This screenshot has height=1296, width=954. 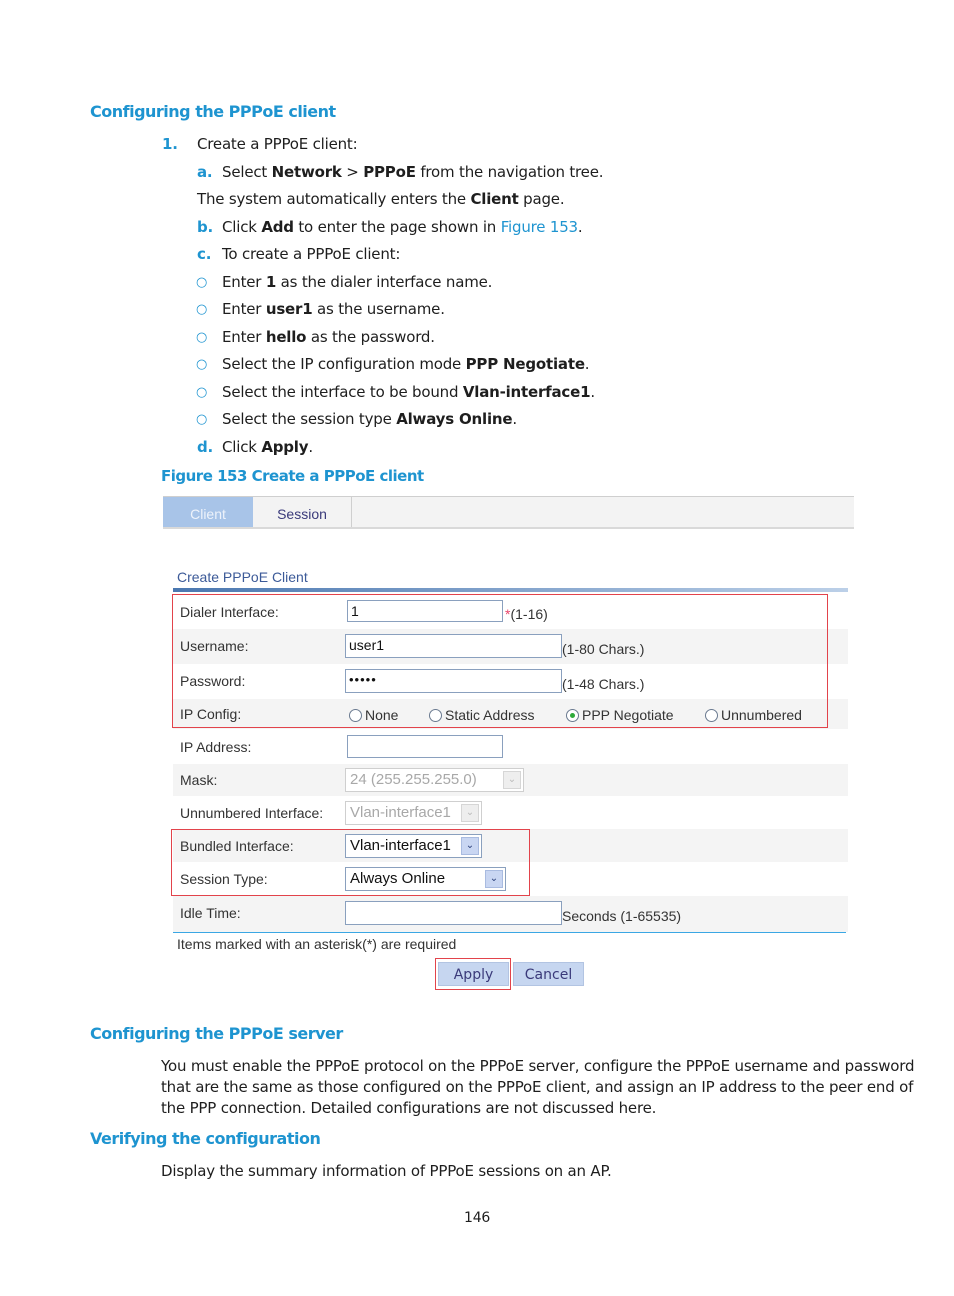 What do you see at coordinates (603, 684) in the screenshot?
I see `password-hint: (1-48 Chars.)` at bounding box center [603, 684].